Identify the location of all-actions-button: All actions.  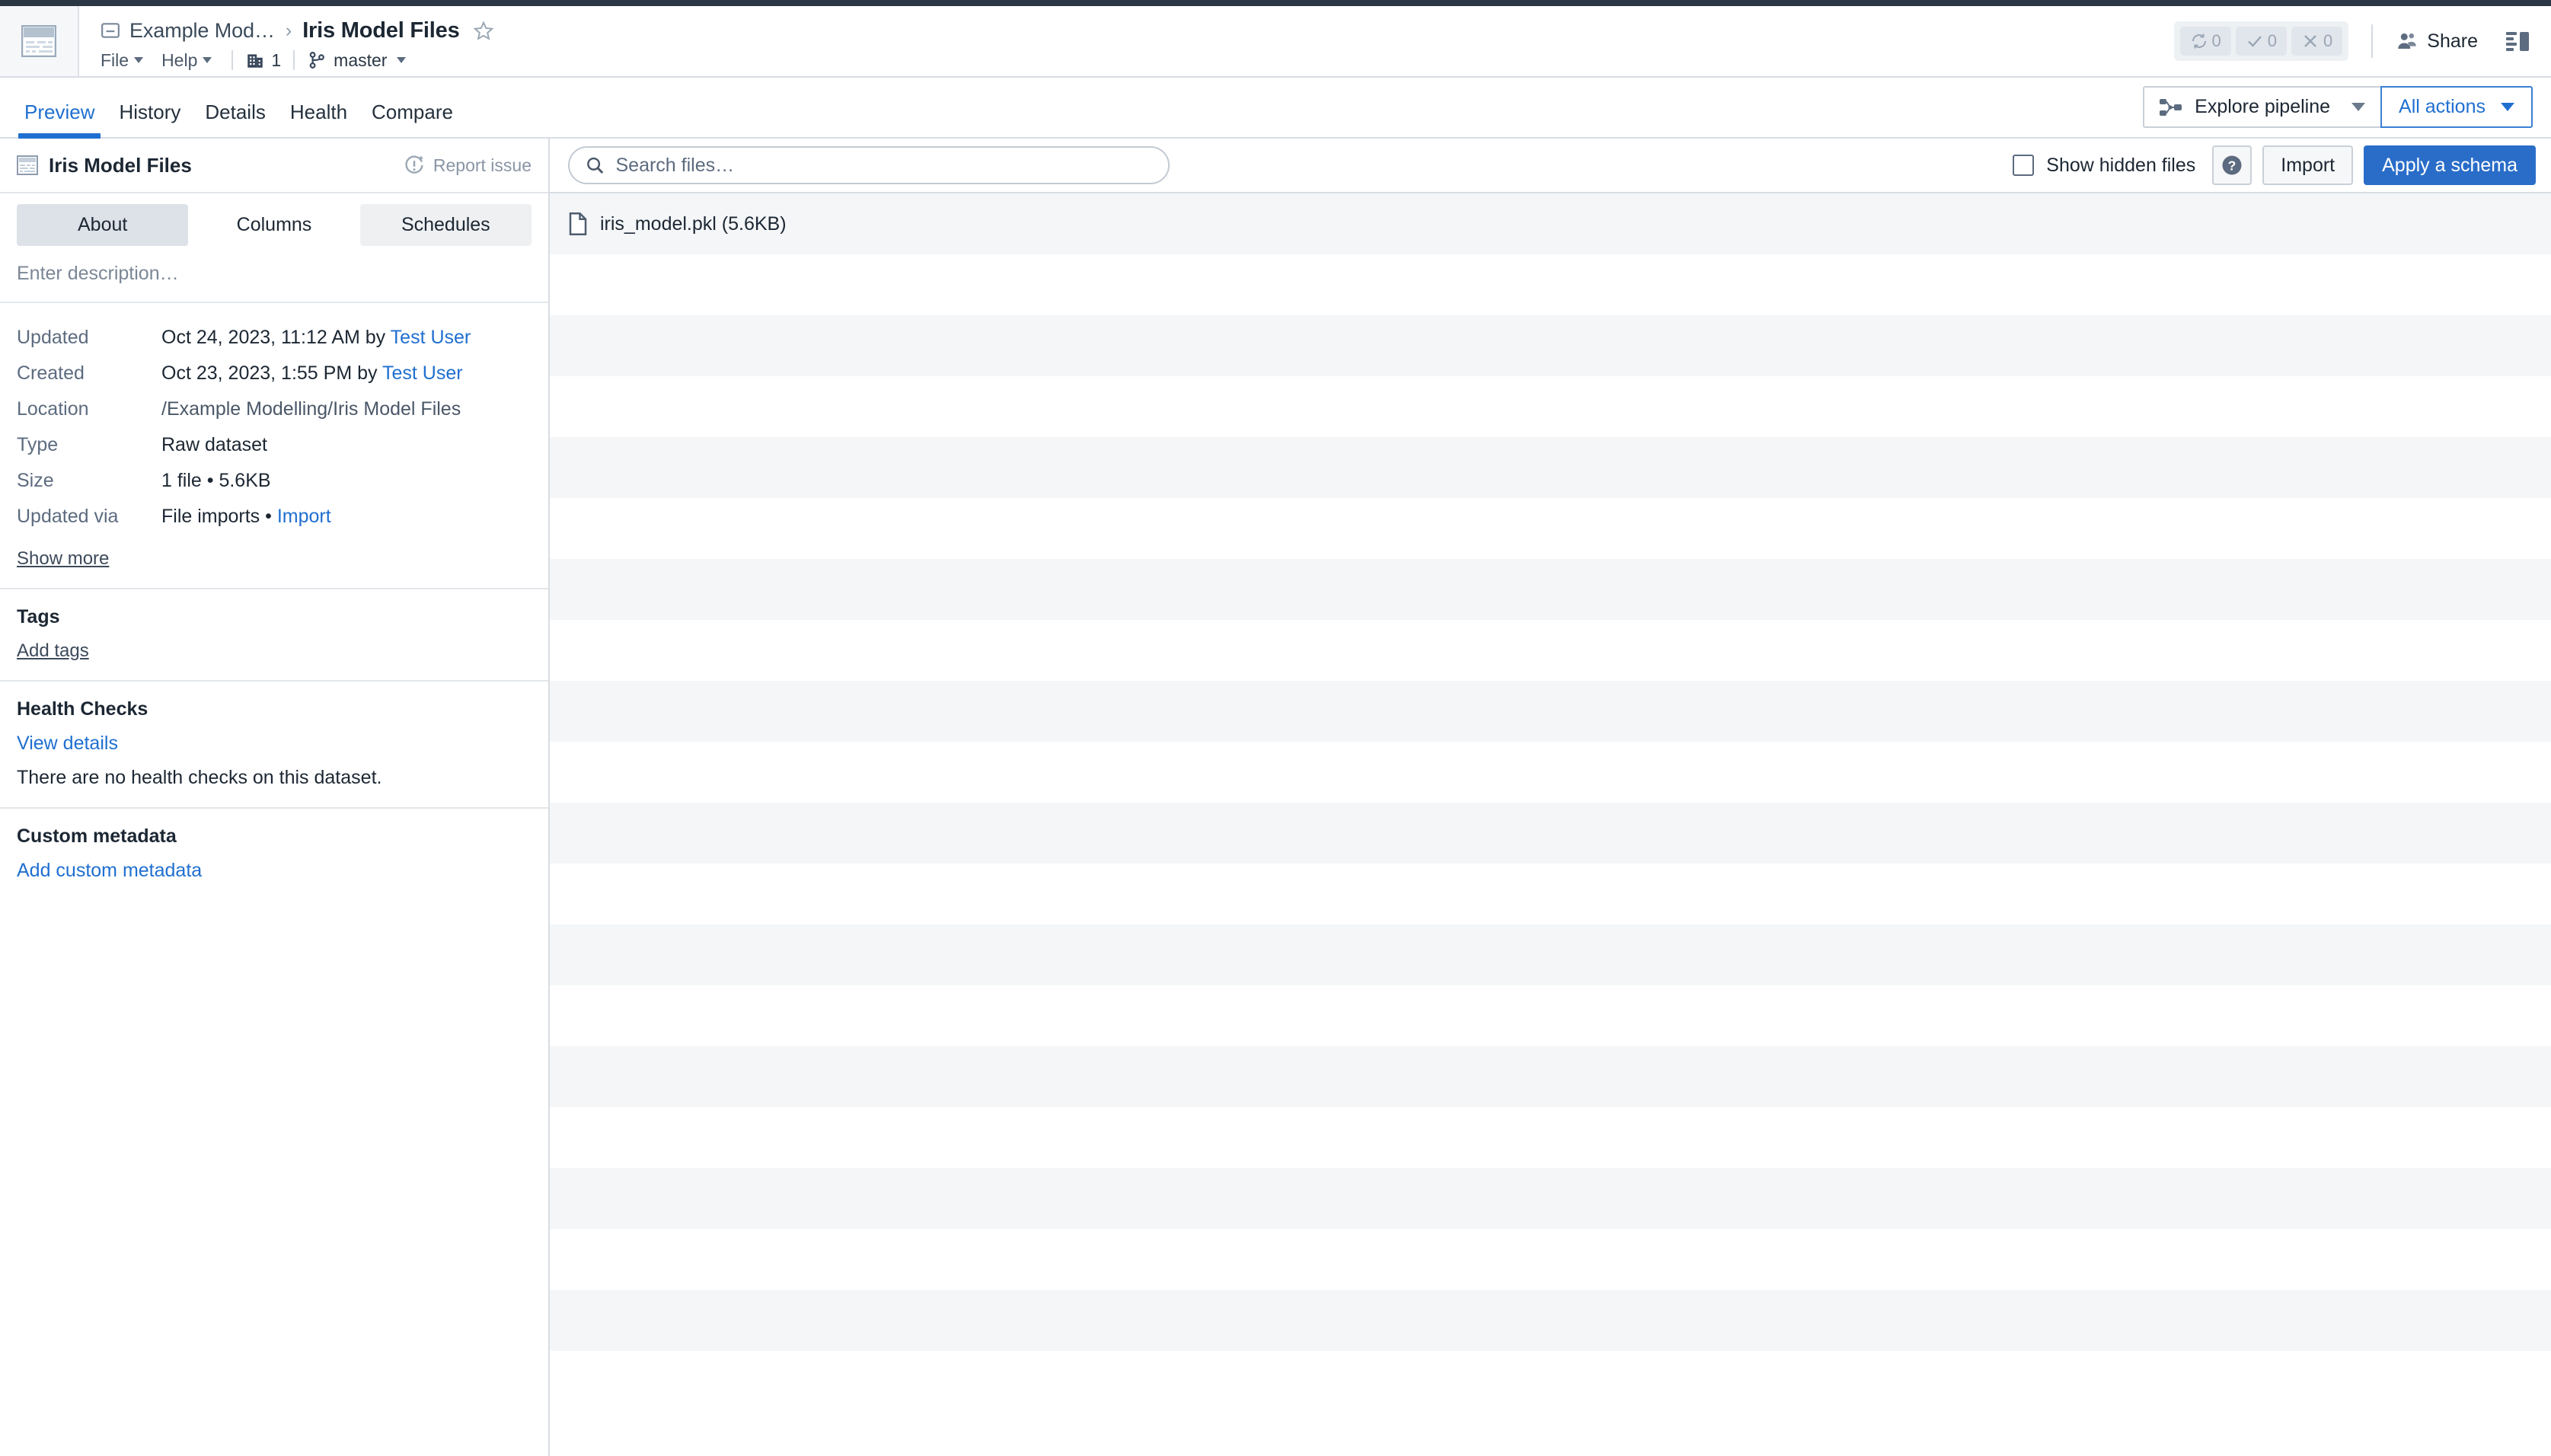
(2456, 107).